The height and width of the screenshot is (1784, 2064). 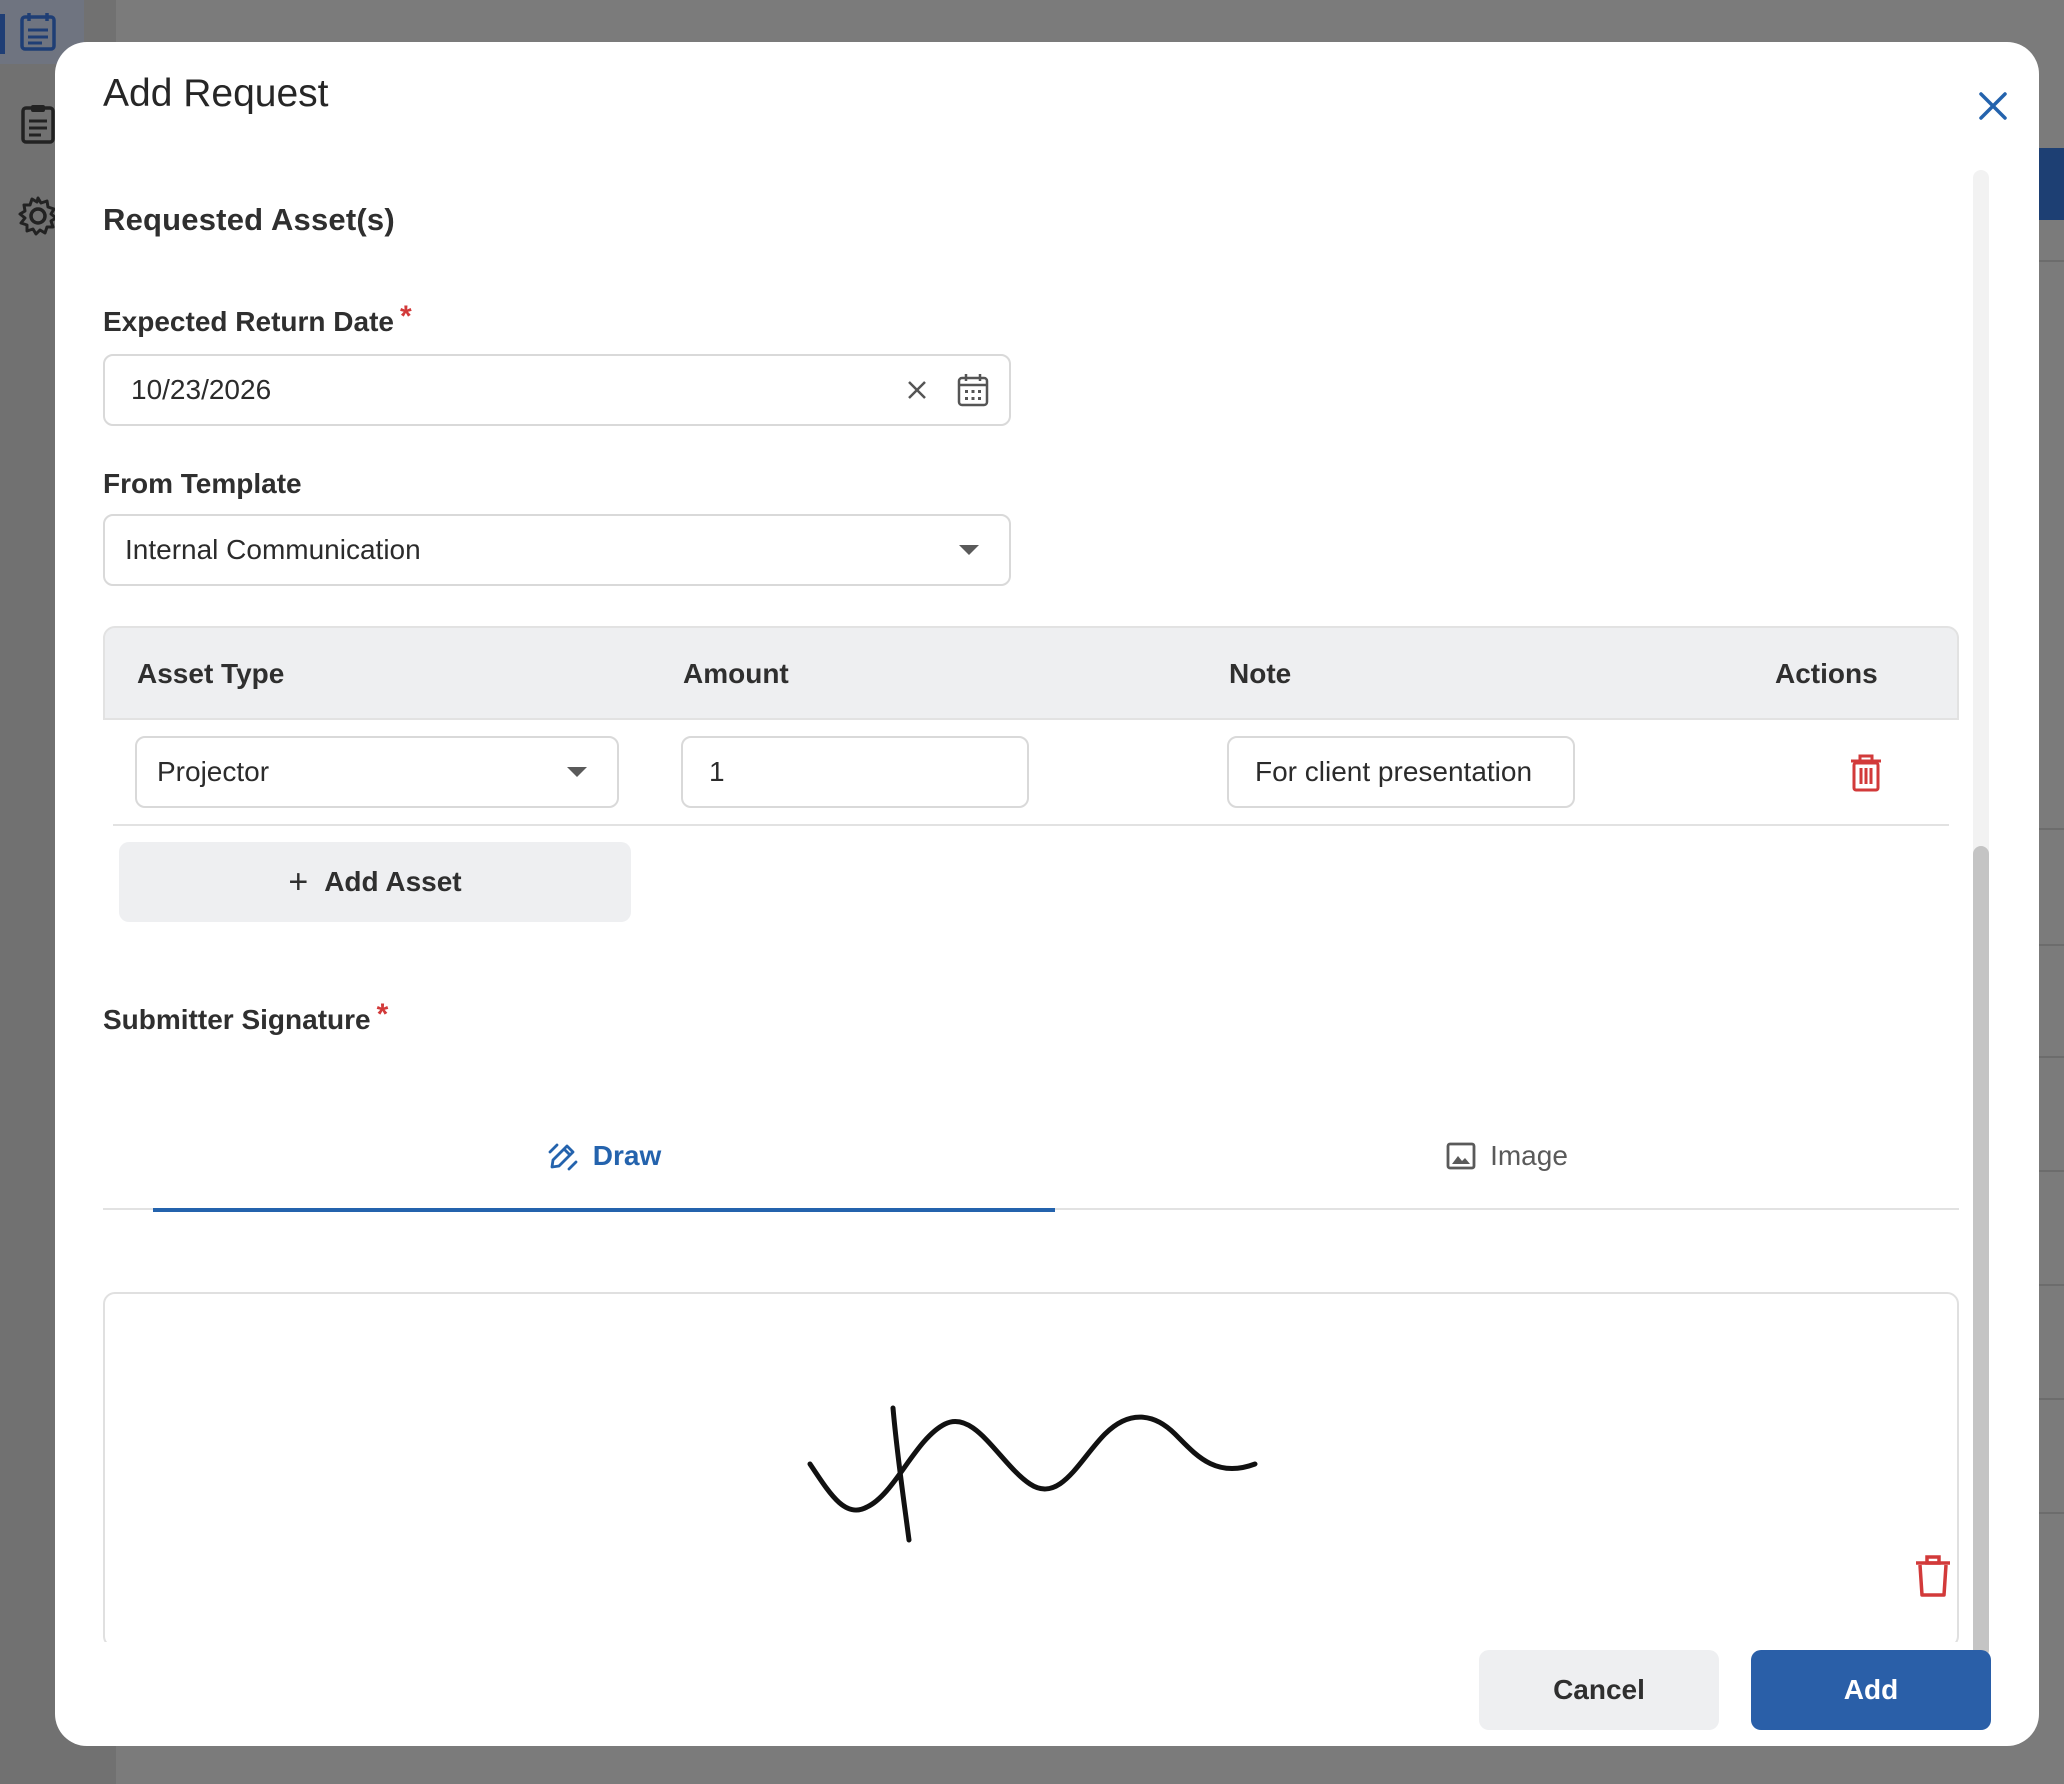 What do you see at coordinates (393, 881) in the screenshot?
I see `add-asset-label: Add Asset` at bounding box center [393, 881].